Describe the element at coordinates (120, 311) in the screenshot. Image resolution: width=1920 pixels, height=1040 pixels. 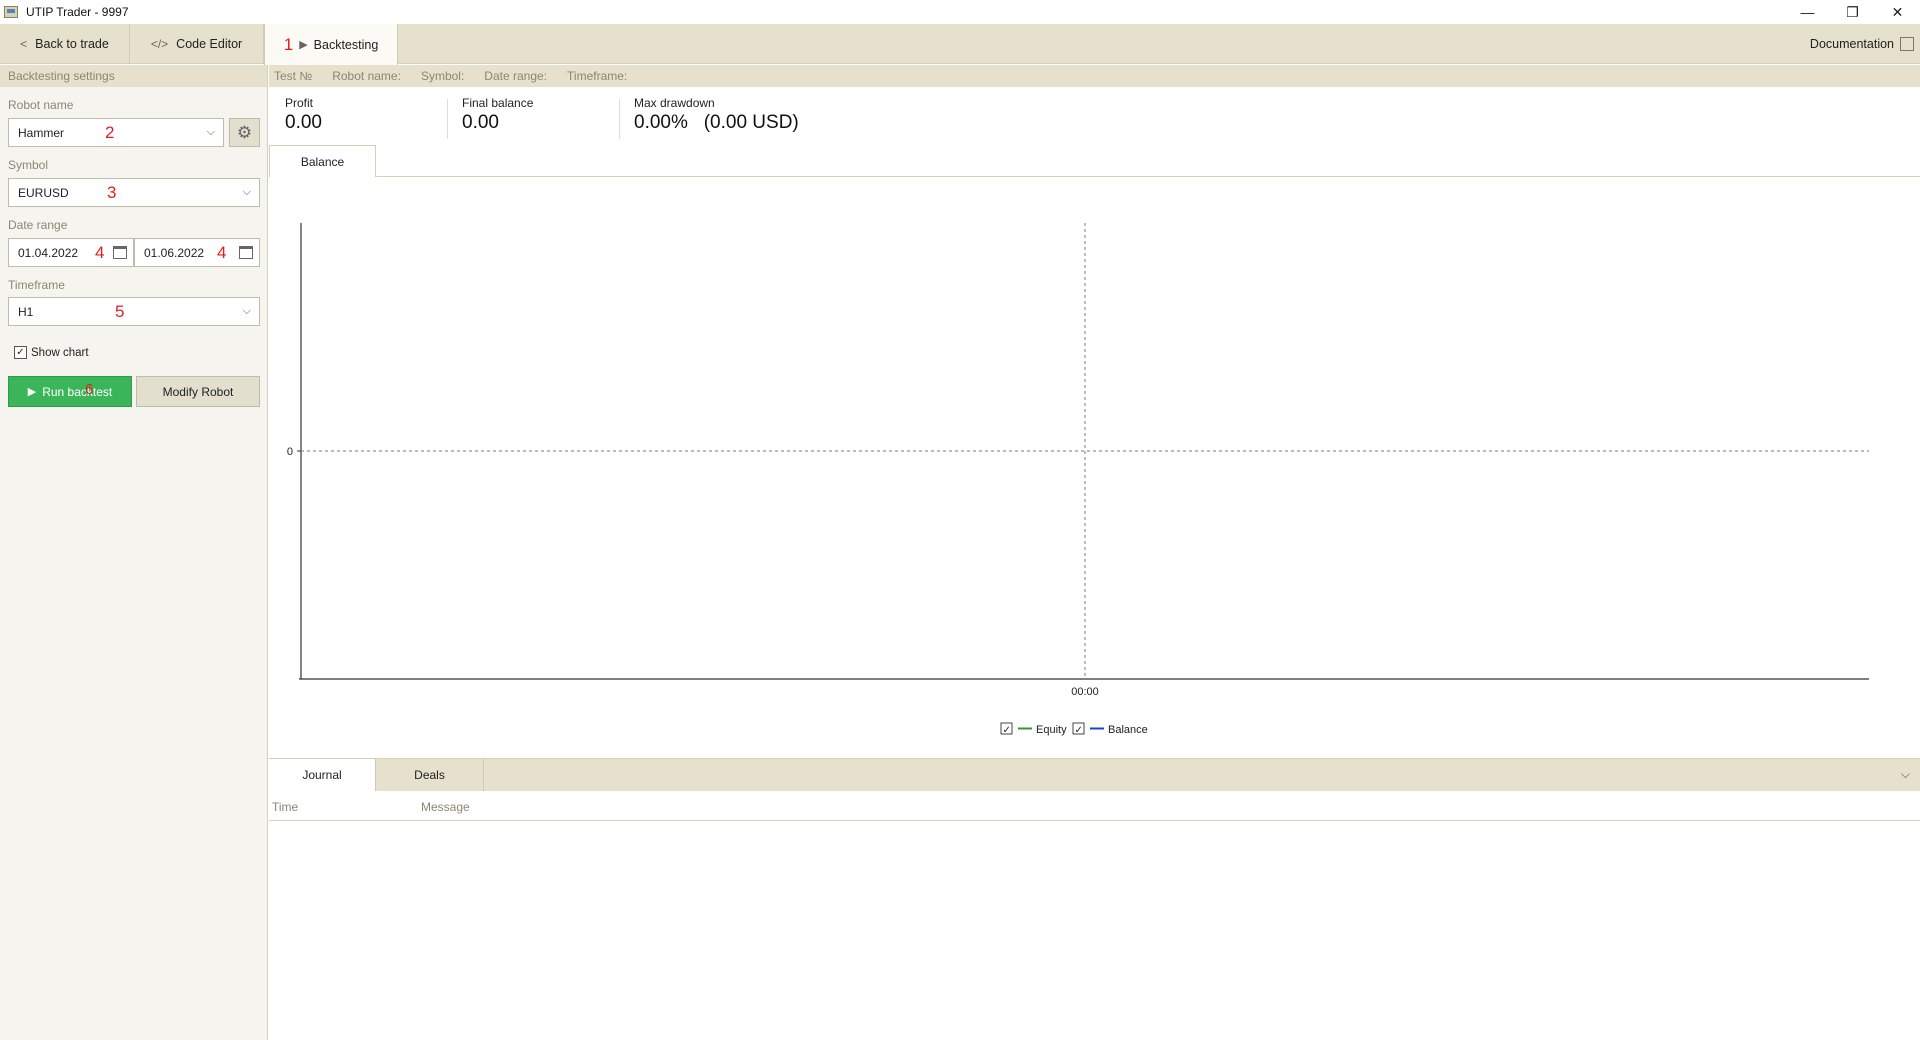
I see `annotation-marker-5: 5` at that location.